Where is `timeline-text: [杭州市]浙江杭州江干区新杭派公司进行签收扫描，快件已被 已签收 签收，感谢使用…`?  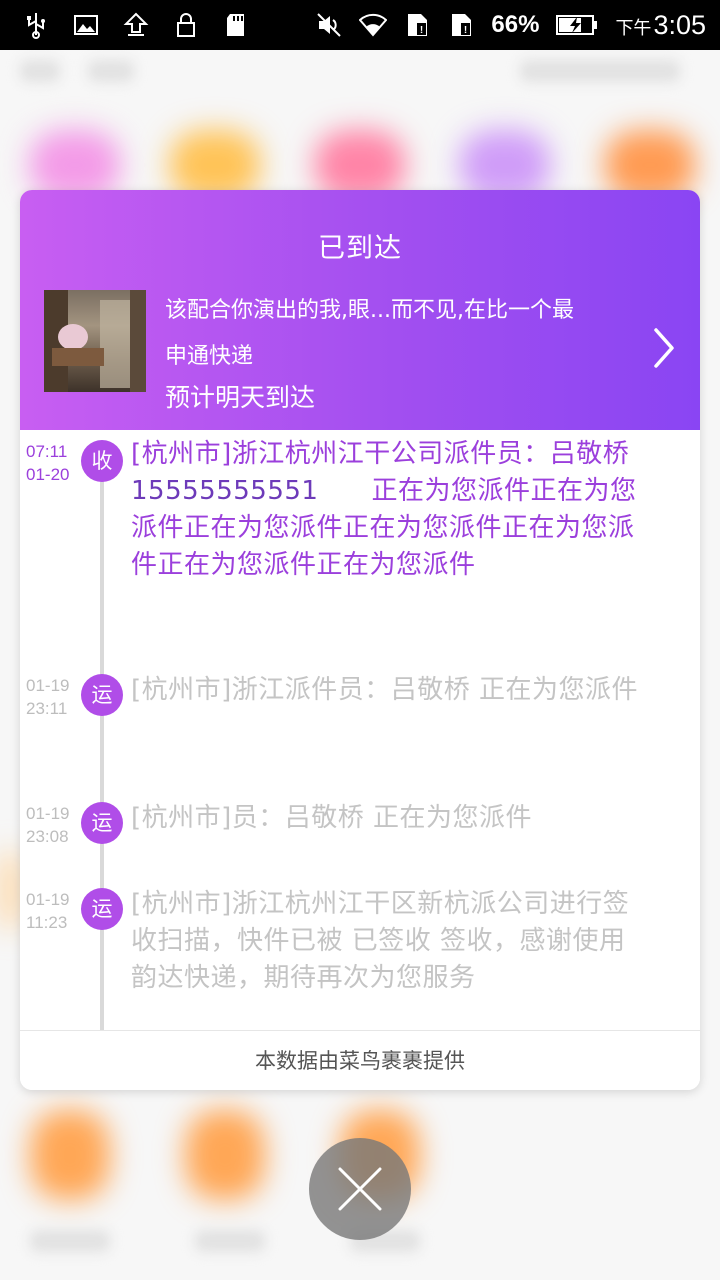 timeline-text: [杭州市]浙江杭州江干区新杭派公司进行签收扫描，快件已被 已签收 签收，感谢使用… is located at coordinates (380, 941).